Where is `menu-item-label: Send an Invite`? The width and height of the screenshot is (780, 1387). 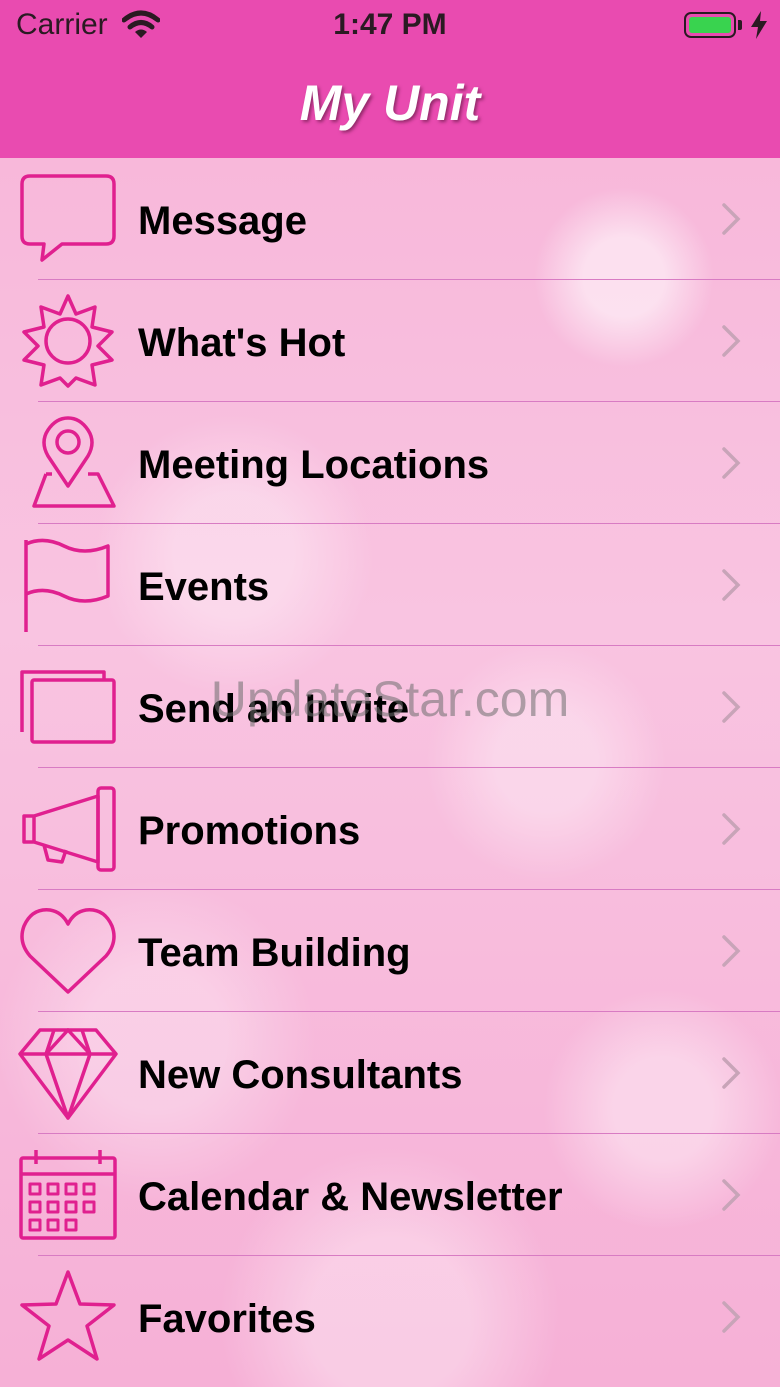 menu-item-label: Send an Invite is located at coordinates (274, 709).